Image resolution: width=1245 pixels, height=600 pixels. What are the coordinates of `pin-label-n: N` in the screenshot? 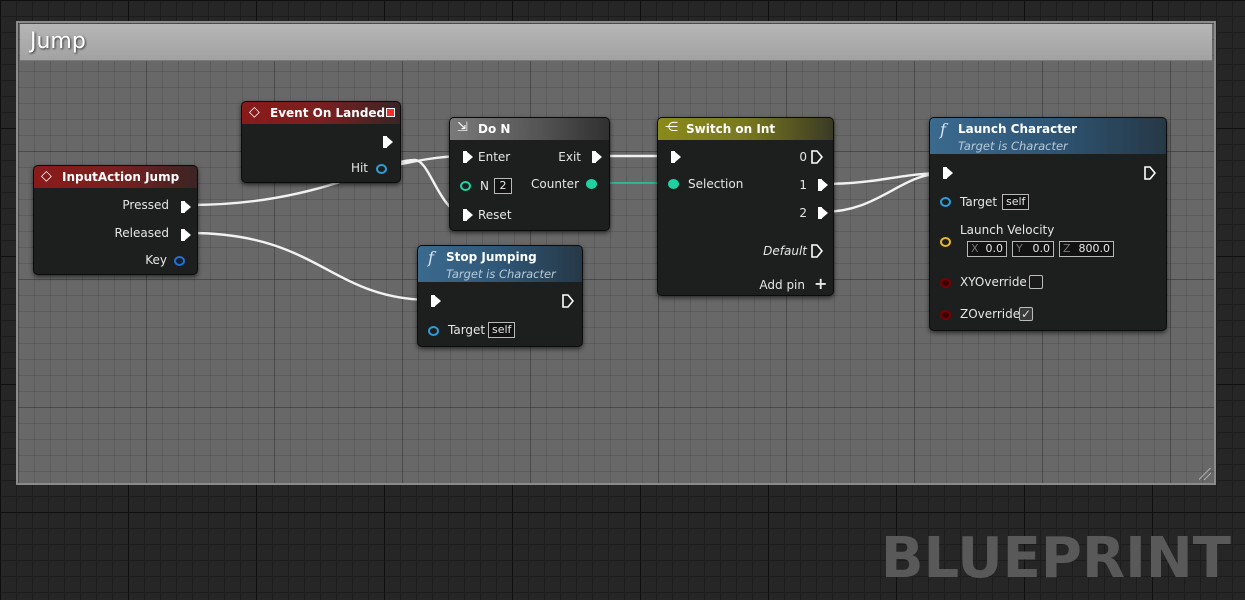 It's located at (484, 186).